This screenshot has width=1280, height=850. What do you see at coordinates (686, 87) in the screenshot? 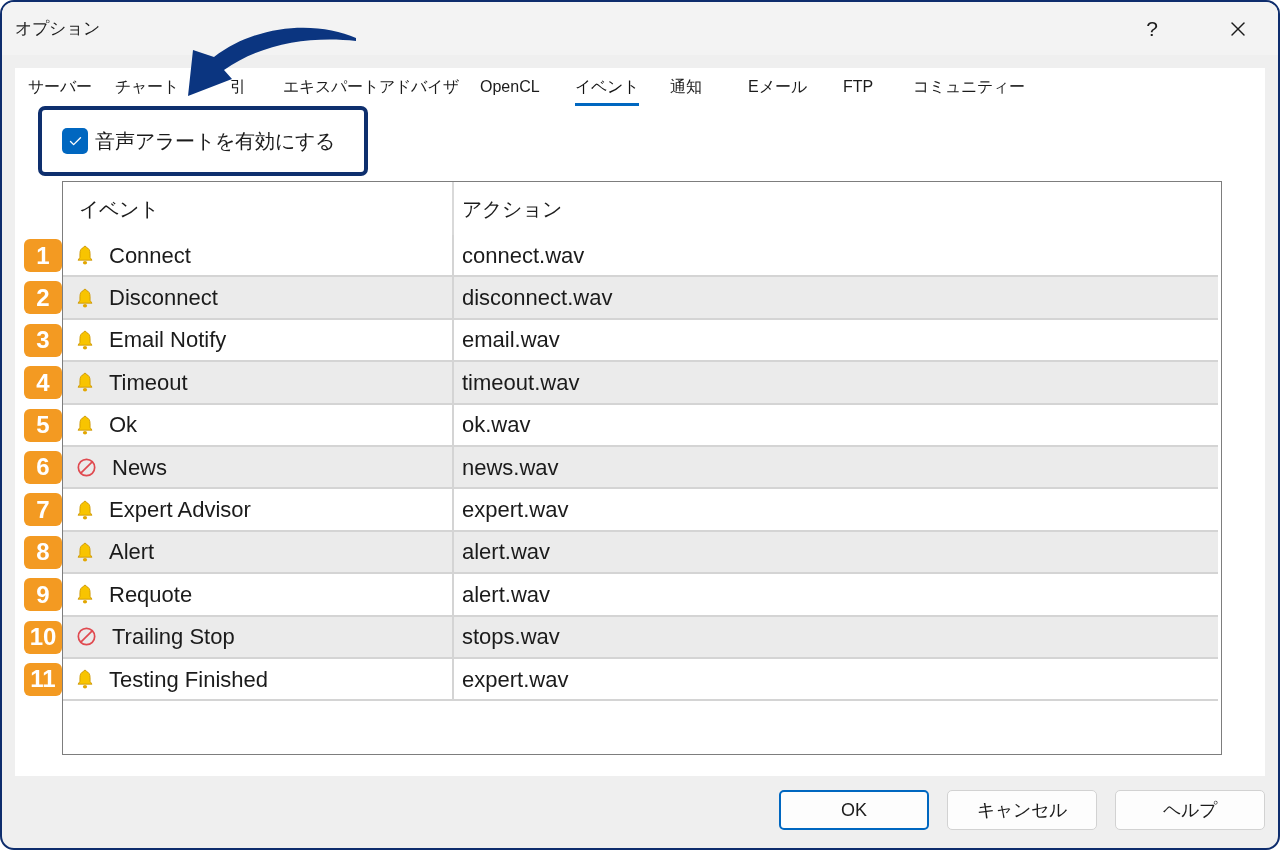
I see `tab: 通知` at bounding box center [686, 87].